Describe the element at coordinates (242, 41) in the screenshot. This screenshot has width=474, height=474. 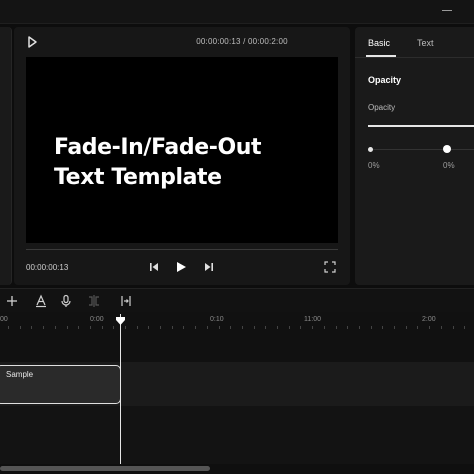
I see `time-display: 00:00:00:13 / 00:00:2:00` at that location.